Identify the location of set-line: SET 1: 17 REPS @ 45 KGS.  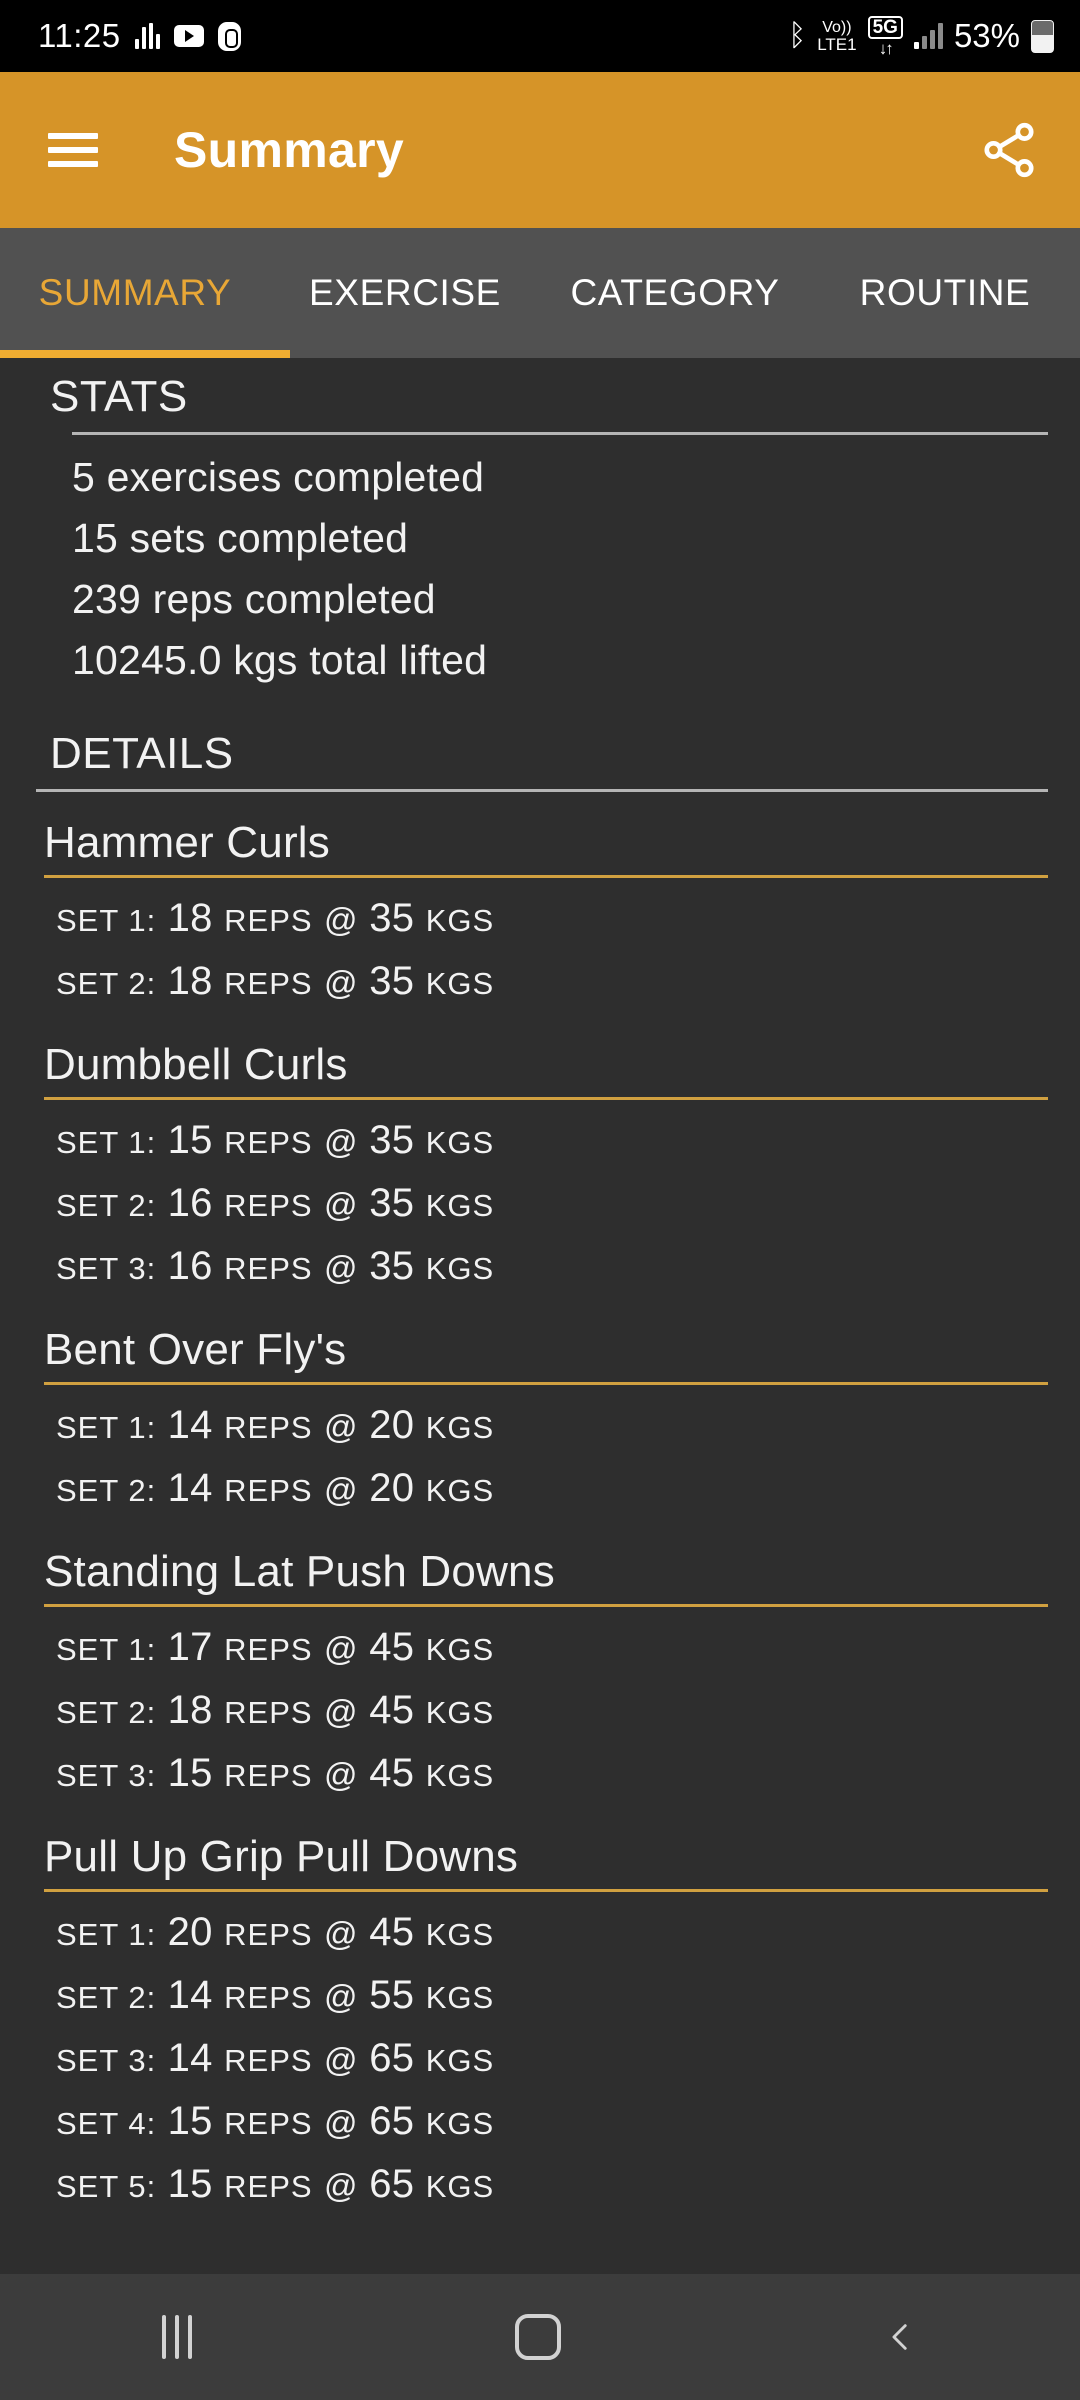
(568, 1648).